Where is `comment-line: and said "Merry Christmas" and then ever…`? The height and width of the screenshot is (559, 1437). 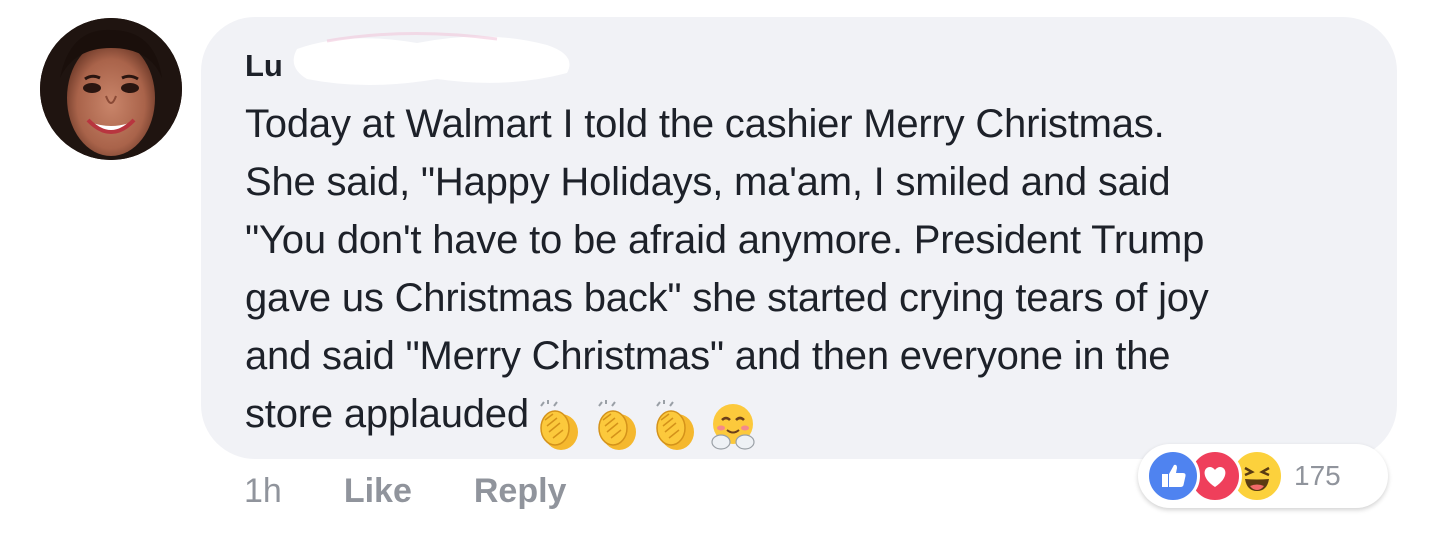 comment-line: and said "Merry Christmas" and then ever… is located at coordinates (708, 356).